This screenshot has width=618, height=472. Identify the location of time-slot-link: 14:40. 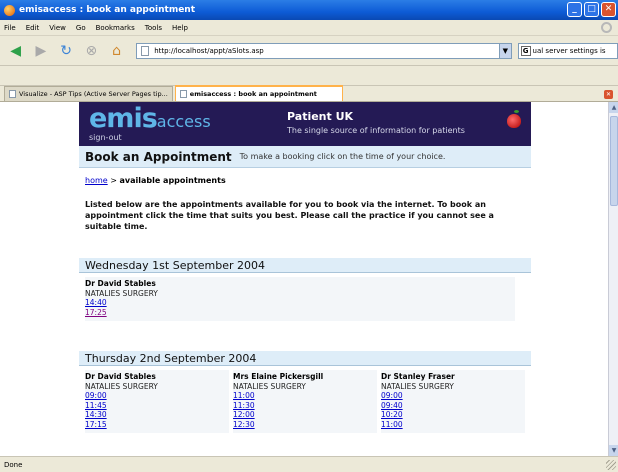
(299, 303).